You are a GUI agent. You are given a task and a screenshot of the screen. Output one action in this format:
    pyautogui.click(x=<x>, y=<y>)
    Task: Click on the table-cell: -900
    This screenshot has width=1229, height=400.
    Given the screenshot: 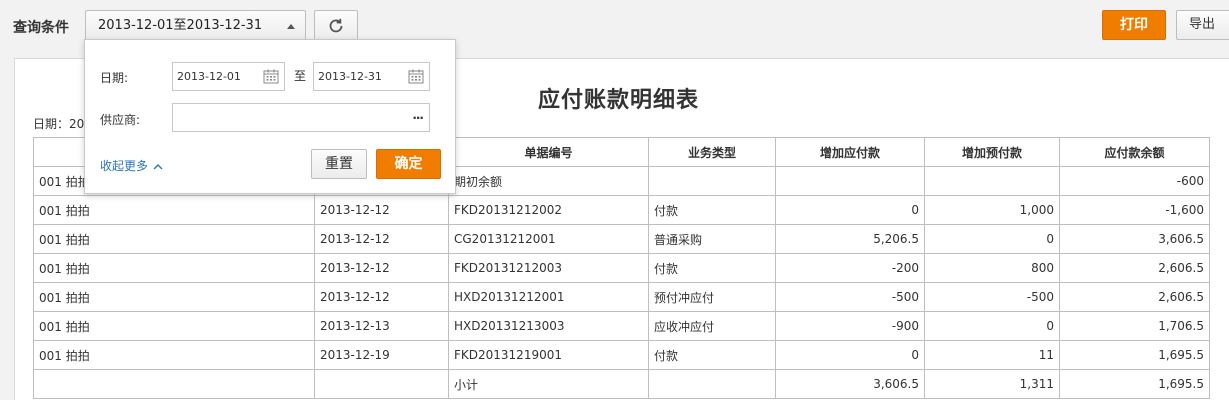 What is the action you would take?
    pyautogui.click(x=850, y=326)
    